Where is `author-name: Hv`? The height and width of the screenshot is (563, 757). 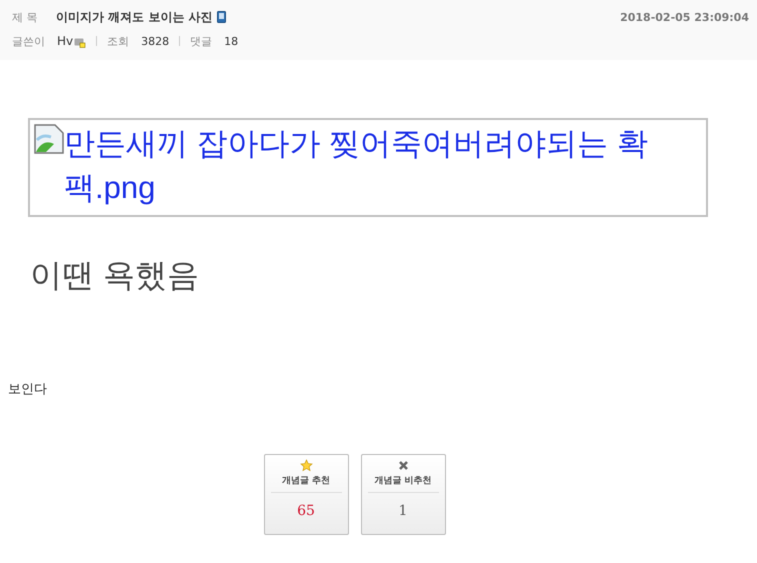 author-name: Hv is located at coordinates (65, 41).